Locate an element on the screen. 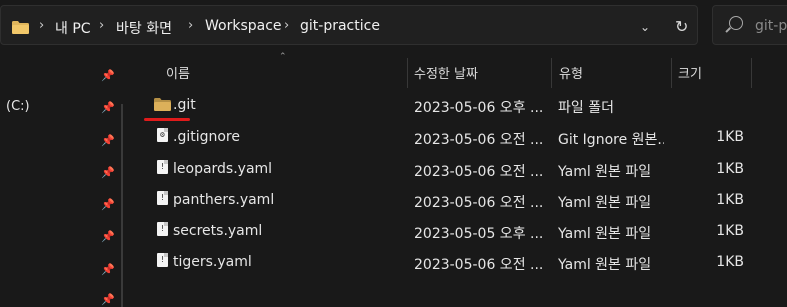  sort-ascending-icon: ⌃ is located at coordinates (283, 57).